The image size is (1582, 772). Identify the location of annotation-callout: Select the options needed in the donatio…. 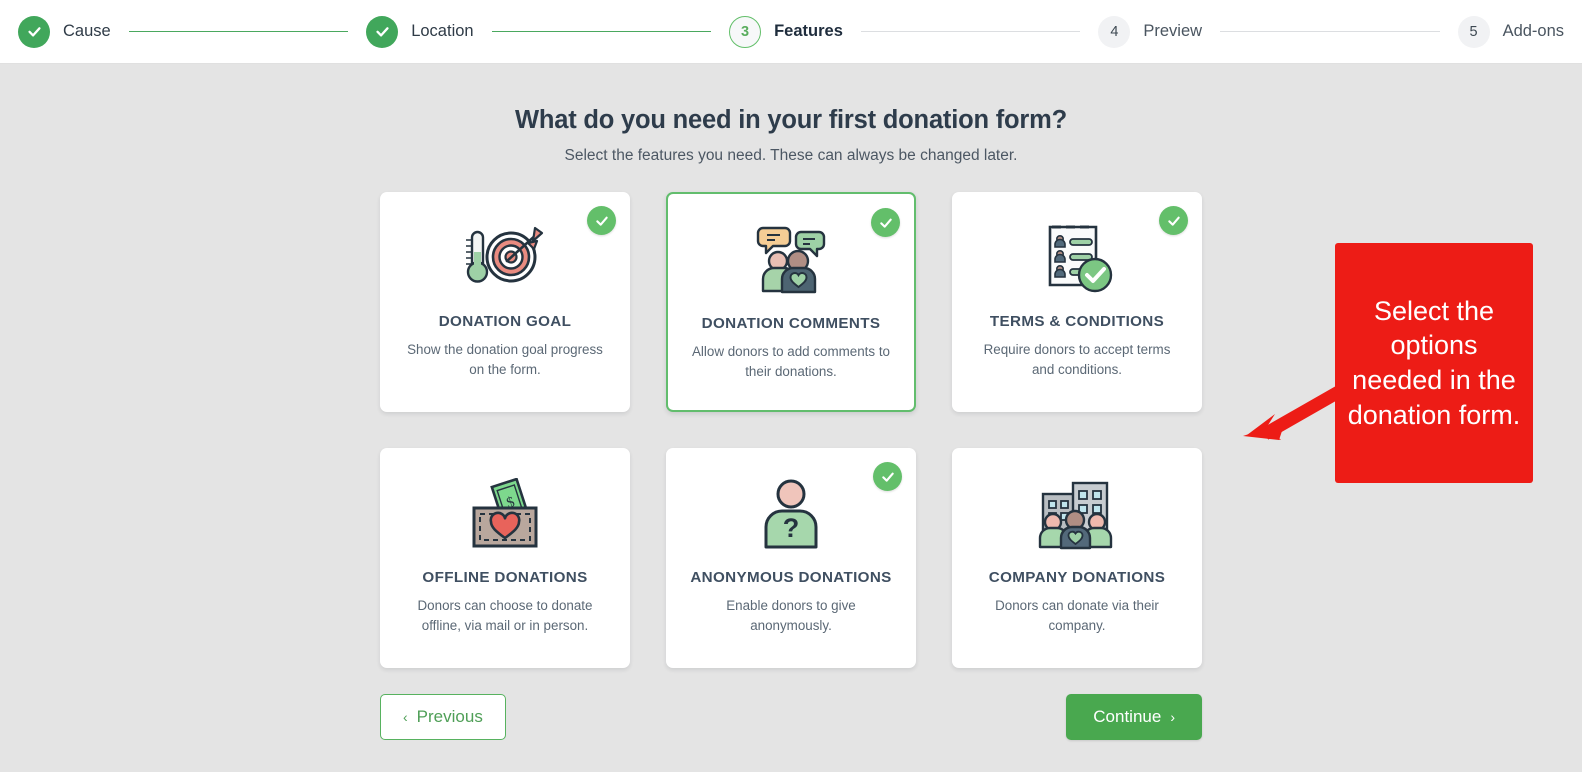
(1434, 363).